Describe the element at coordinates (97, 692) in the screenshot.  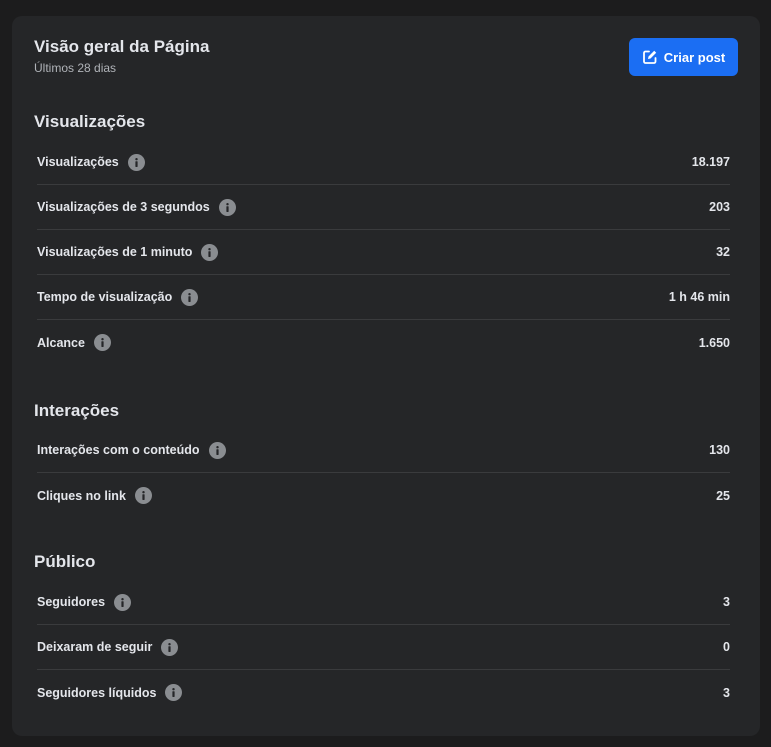
I see `metric-label: Seguidores líquidos` at that location.